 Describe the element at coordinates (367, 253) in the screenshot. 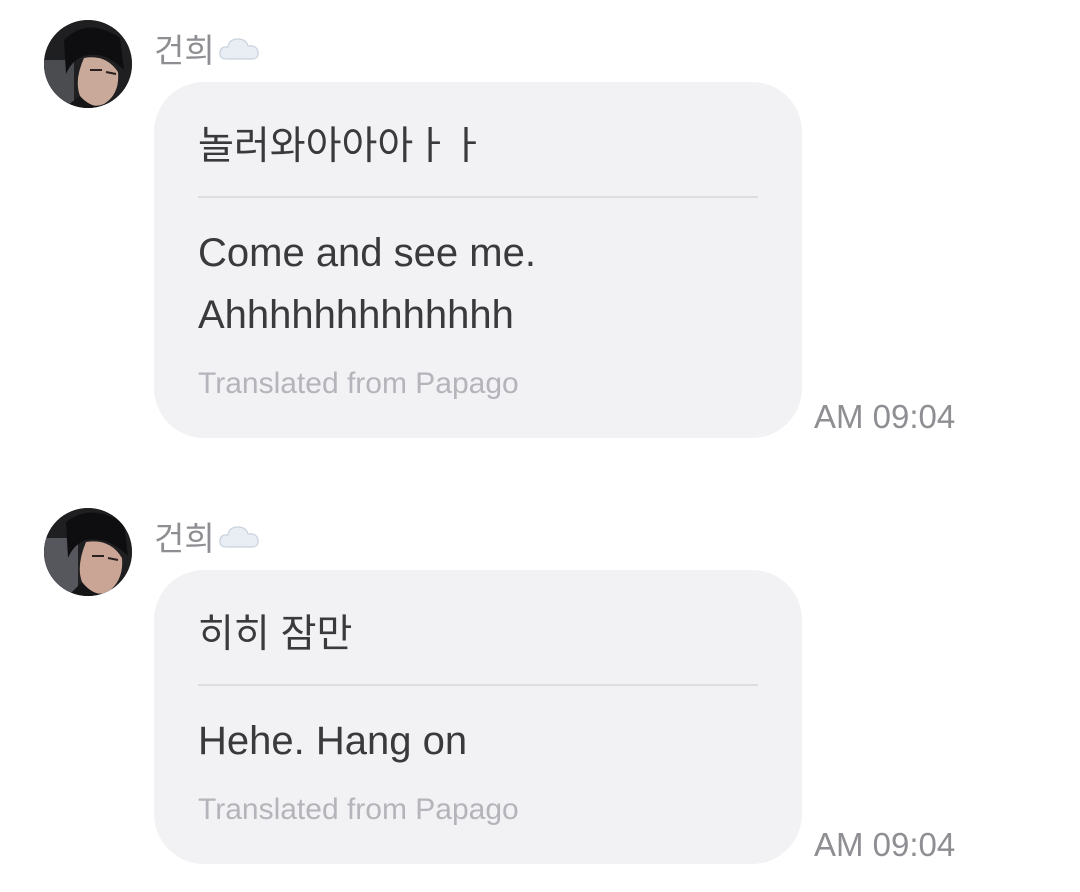

I see `translated-line: Come and see me.` at that location.